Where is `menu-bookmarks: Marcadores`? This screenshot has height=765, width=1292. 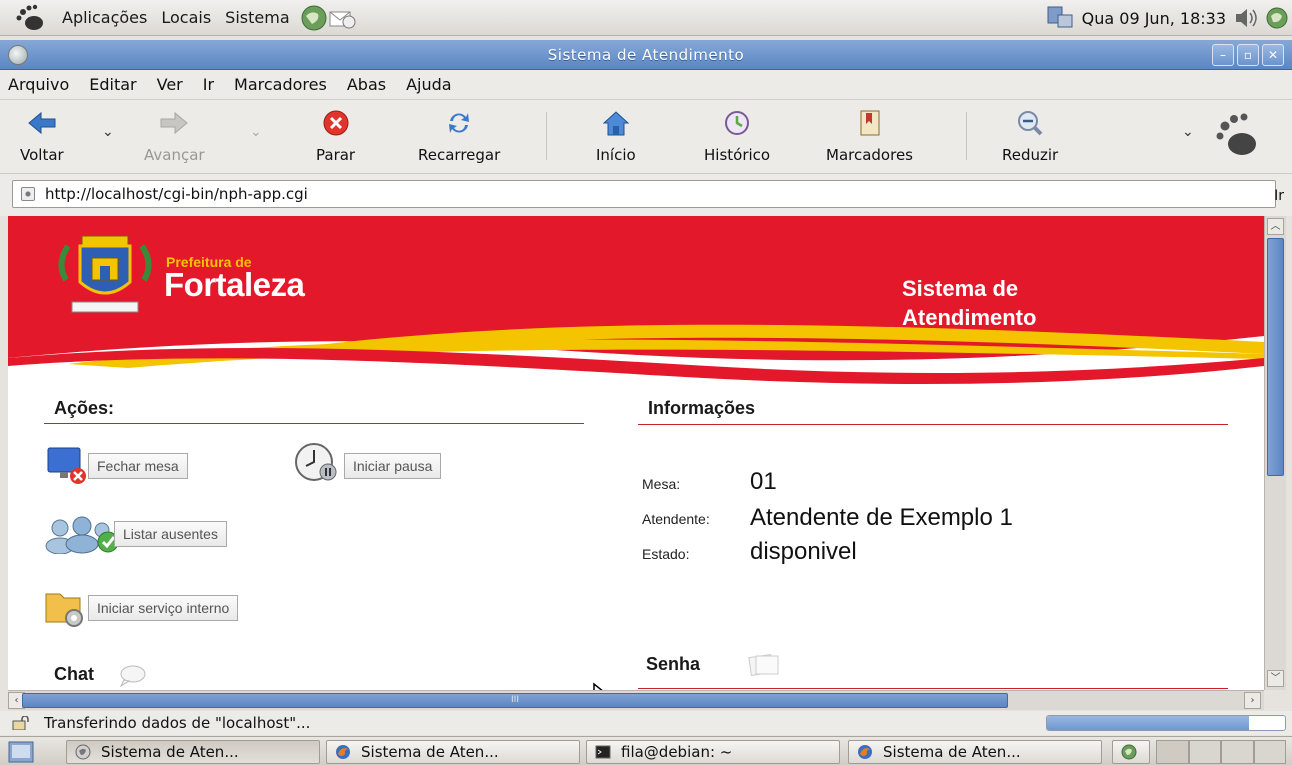
menu-bookmarks: Marcadores is located at coordinates (280, 84).